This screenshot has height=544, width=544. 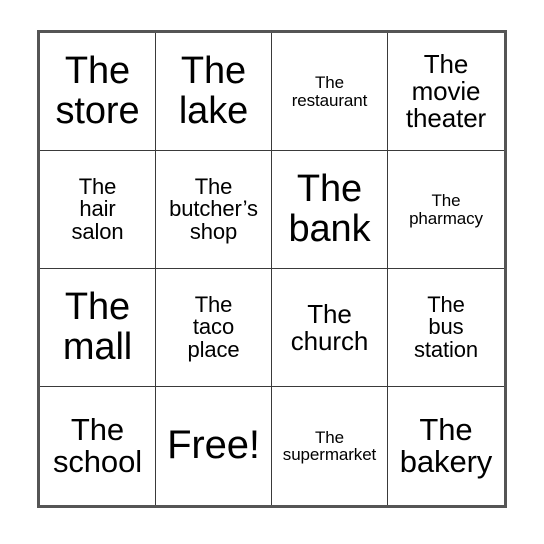 I want to click on bingo-cell: The school, so click(x=98, y=446).